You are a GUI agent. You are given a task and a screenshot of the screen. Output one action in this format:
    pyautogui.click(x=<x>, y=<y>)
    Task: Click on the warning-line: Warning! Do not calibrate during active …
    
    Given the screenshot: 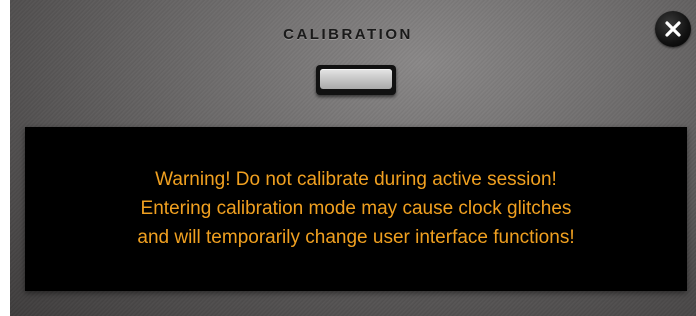 What is the action you would take?
    pyautogui.click(x=356, y=179)
    